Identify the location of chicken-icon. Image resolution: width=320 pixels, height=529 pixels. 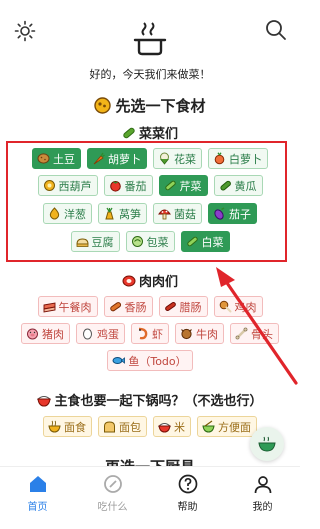
(225, 306).